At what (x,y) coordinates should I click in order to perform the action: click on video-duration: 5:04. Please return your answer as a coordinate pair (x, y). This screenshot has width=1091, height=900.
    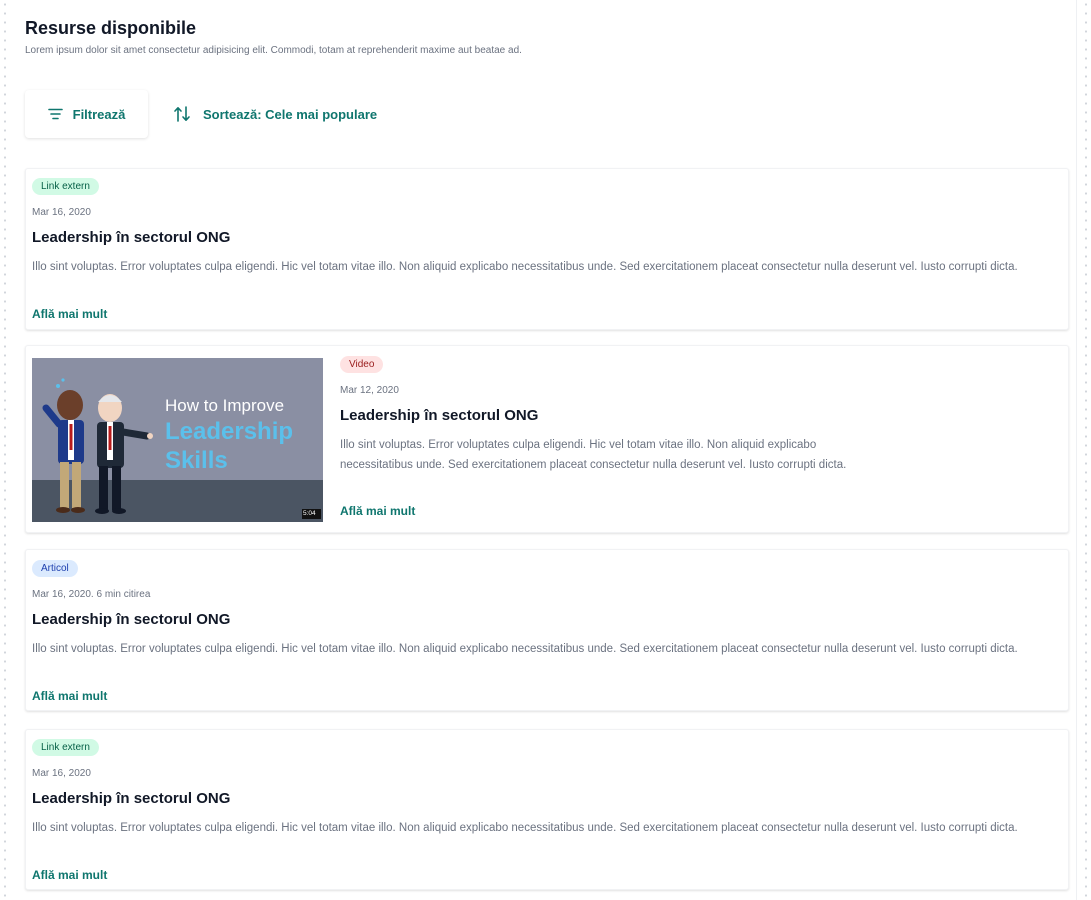
    Looking at the image, I should click on (309, 513).